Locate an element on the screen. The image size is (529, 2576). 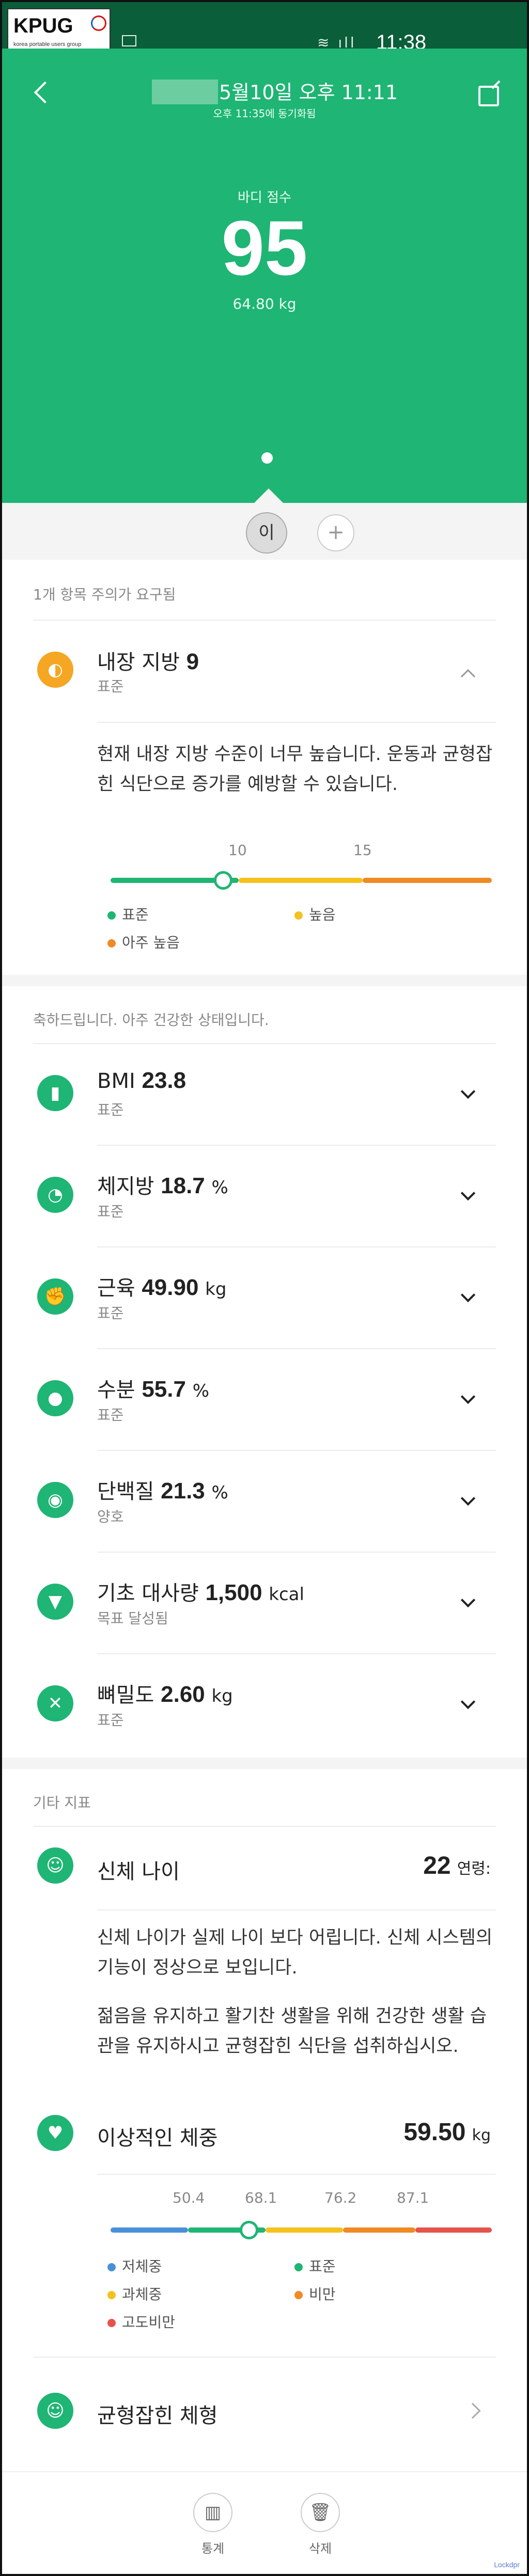
measurement-date: 5월10일 오후 11:11 is located at coordinates (308, 92).